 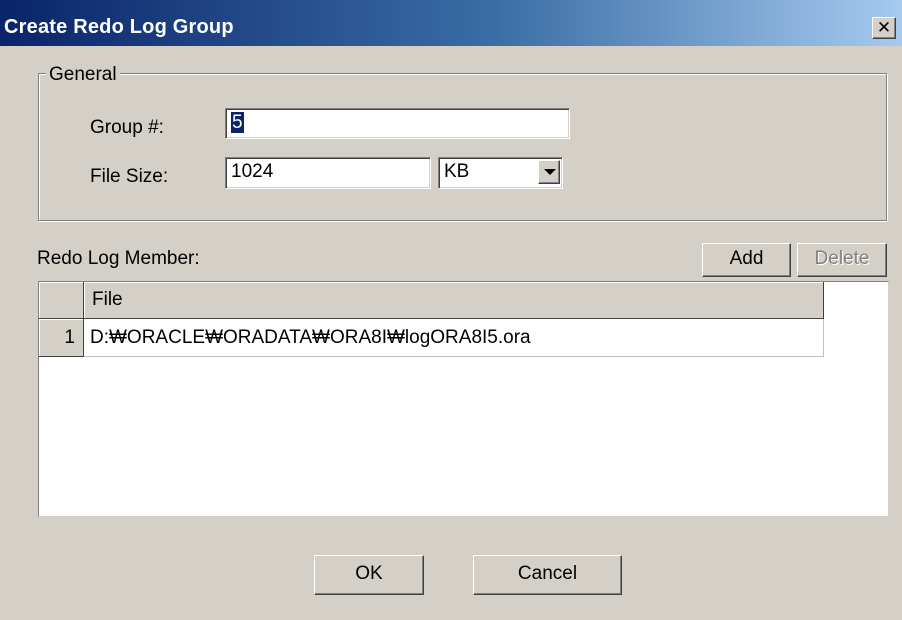 I want to click on file-size-value: 1024, so click(x=252, y=171).